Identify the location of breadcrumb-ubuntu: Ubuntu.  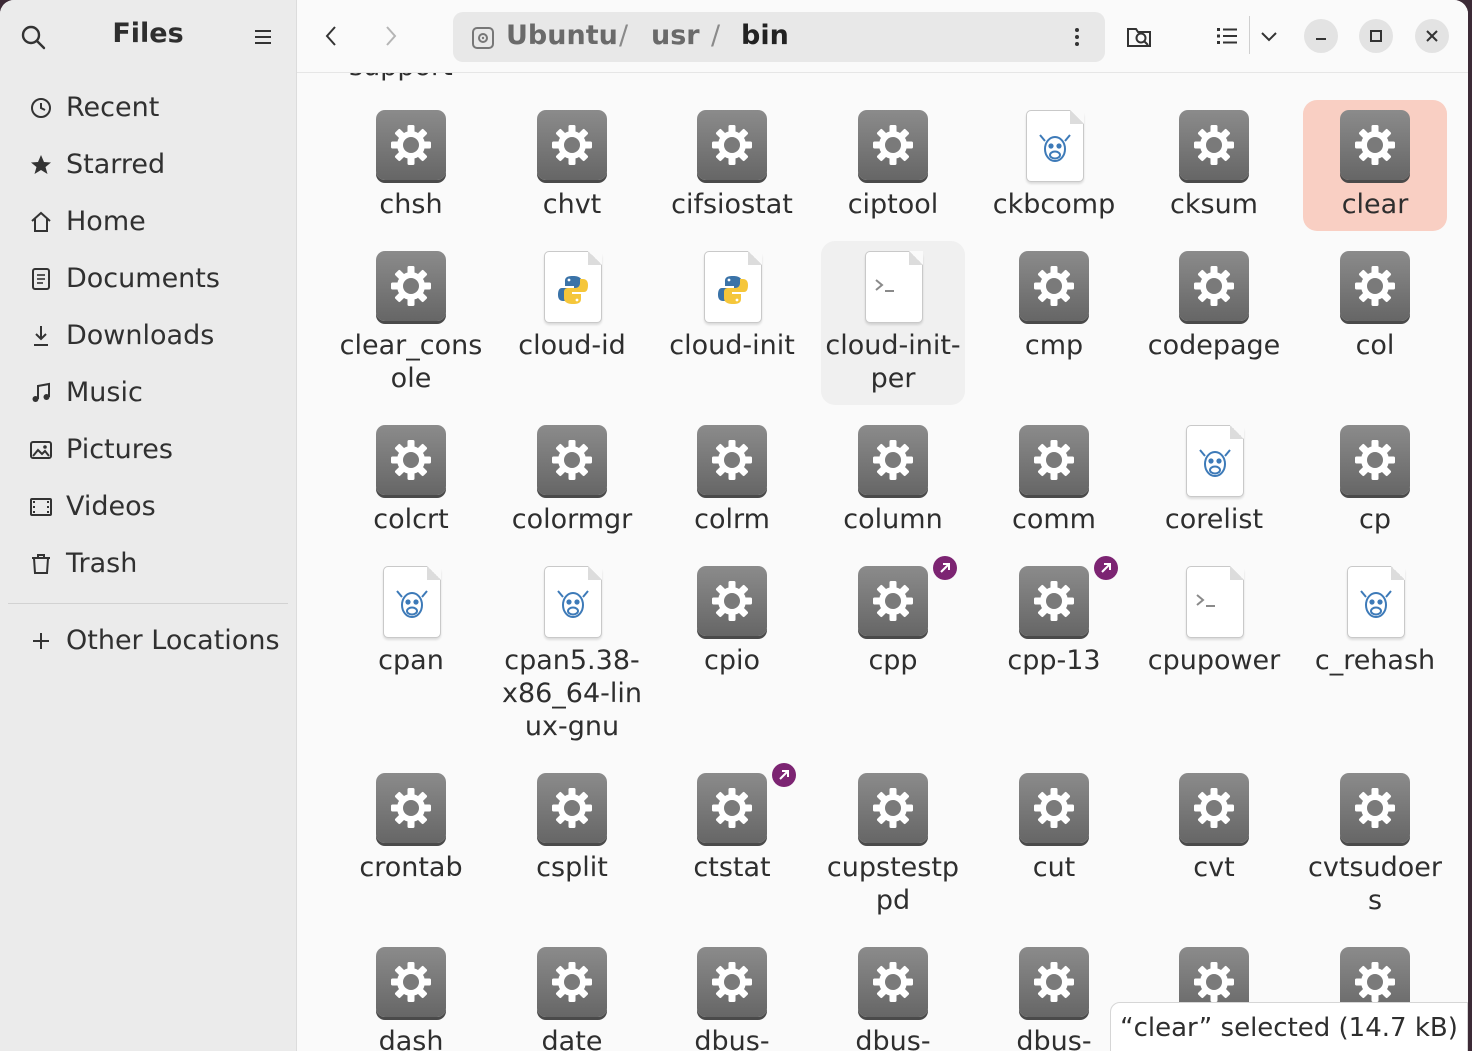
(562, 35).